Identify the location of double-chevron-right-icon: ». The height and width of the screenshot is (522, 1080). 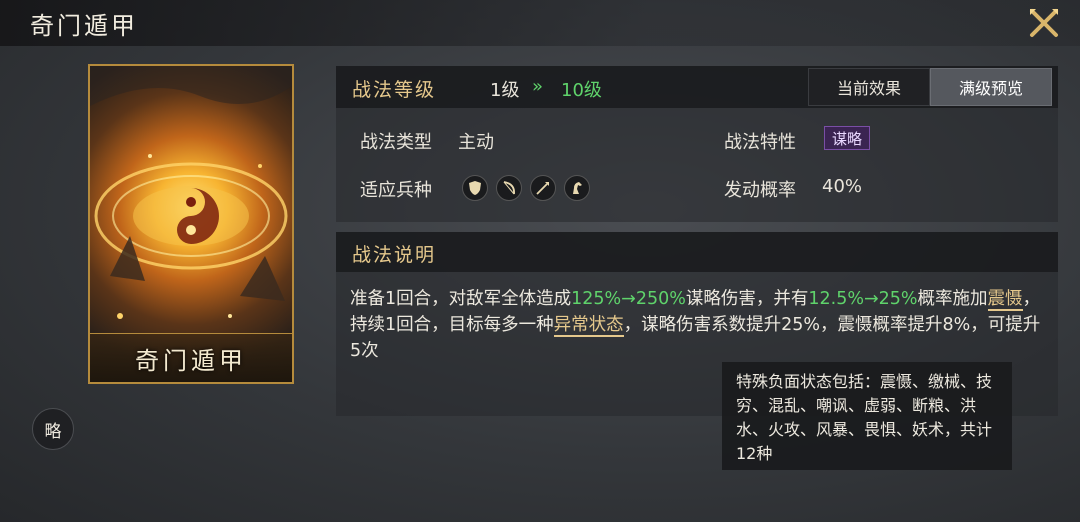
(538, 86).